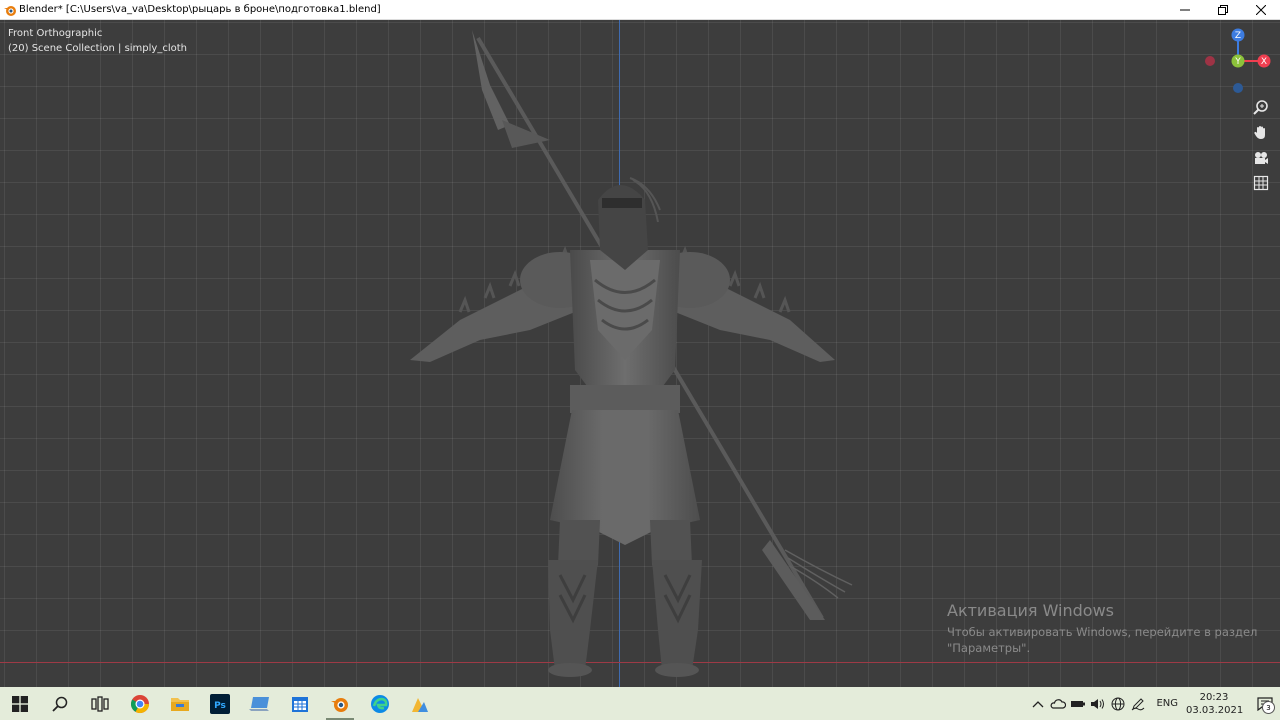 Image resolution: width=1280 pixels, height=720 pixels. What do you see at coordinates (1264, 62) in the screenshot?
I see `gizmo-x-label: X` at bounding box center [1264, 62].